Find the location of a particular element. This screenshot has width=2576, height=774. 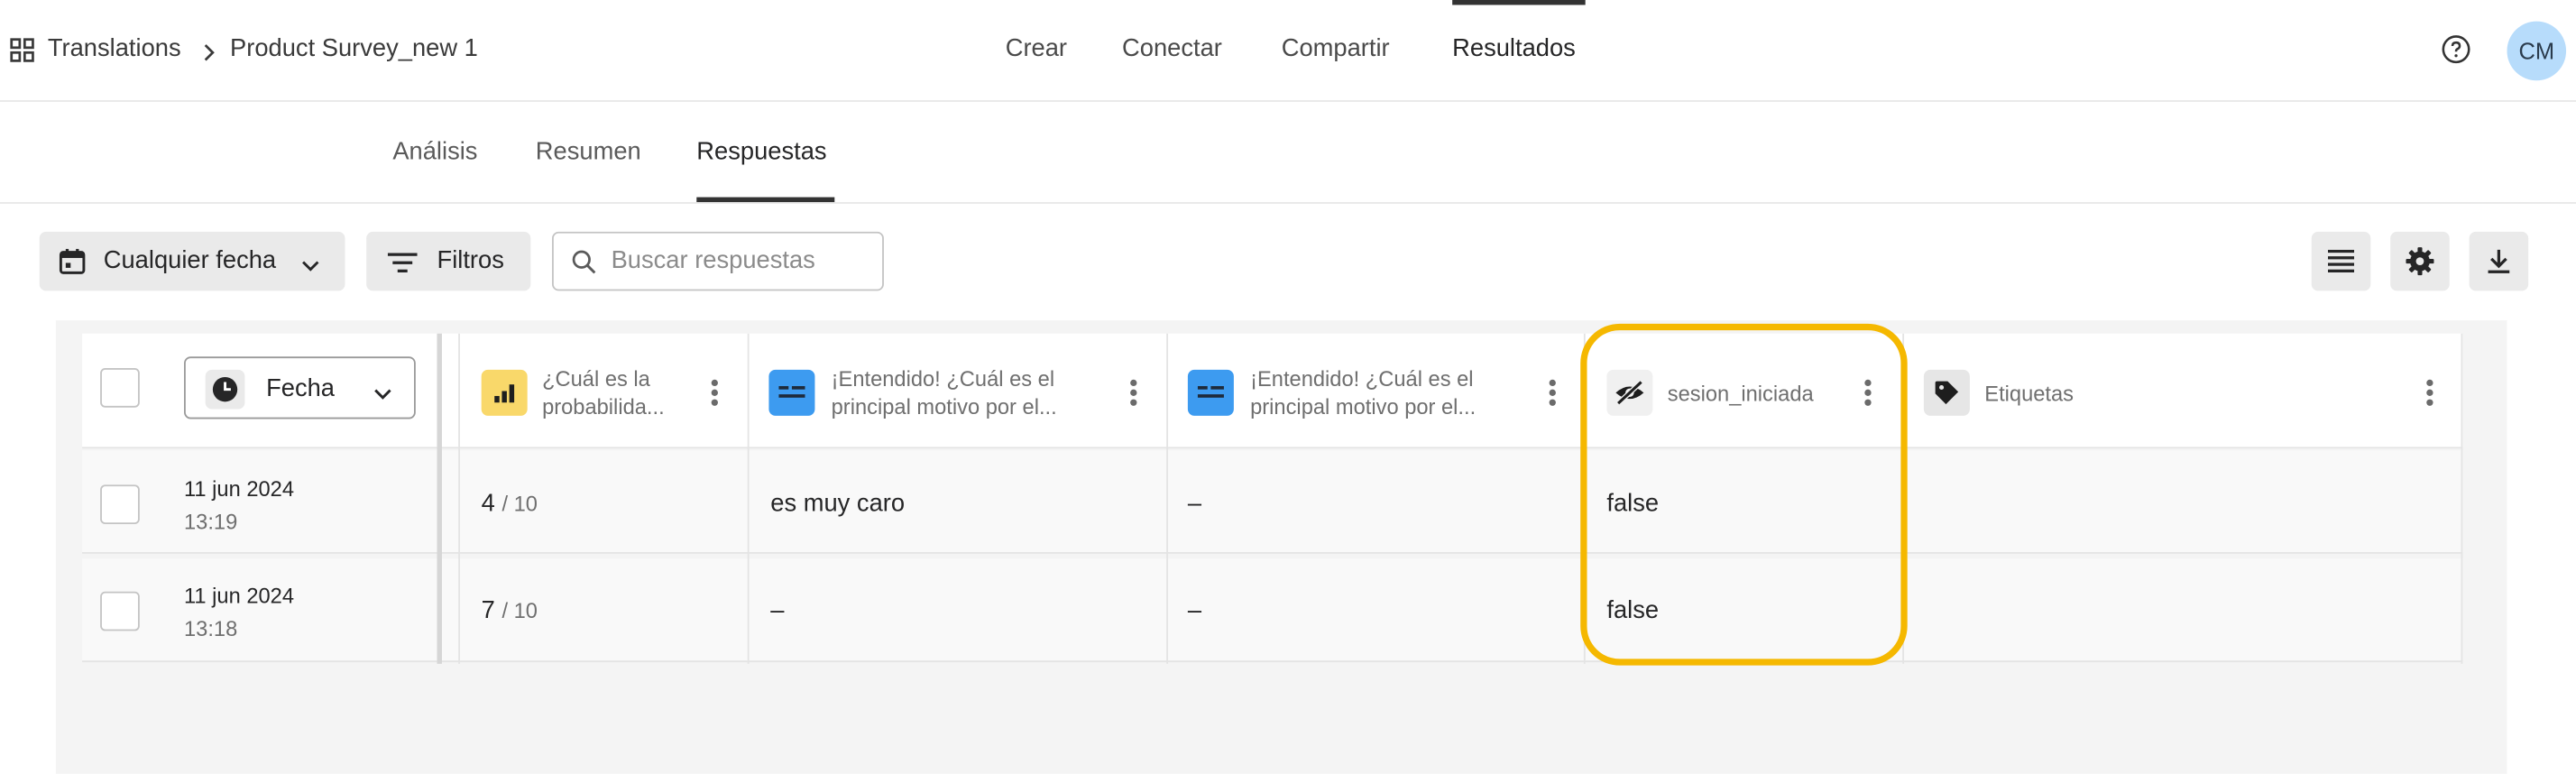

nav-tab-conectar: Conectar is located at coordinates (1172, 48).